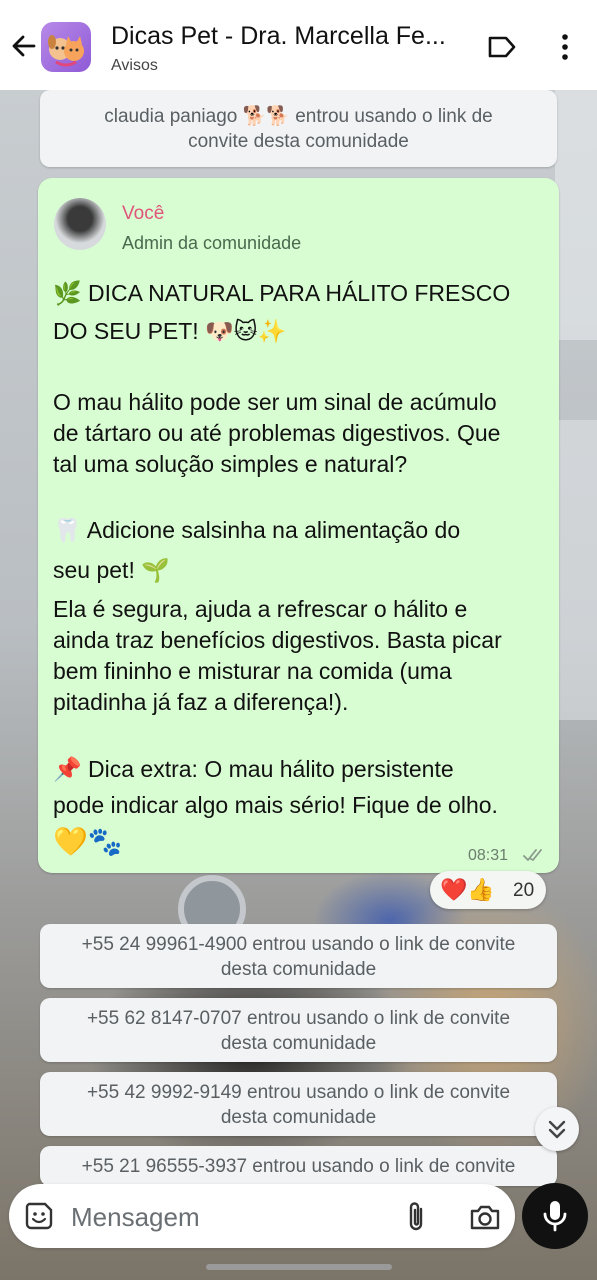 This screenshot has height=1280, width=597. I want to click on message-input, so click(226, 1217).